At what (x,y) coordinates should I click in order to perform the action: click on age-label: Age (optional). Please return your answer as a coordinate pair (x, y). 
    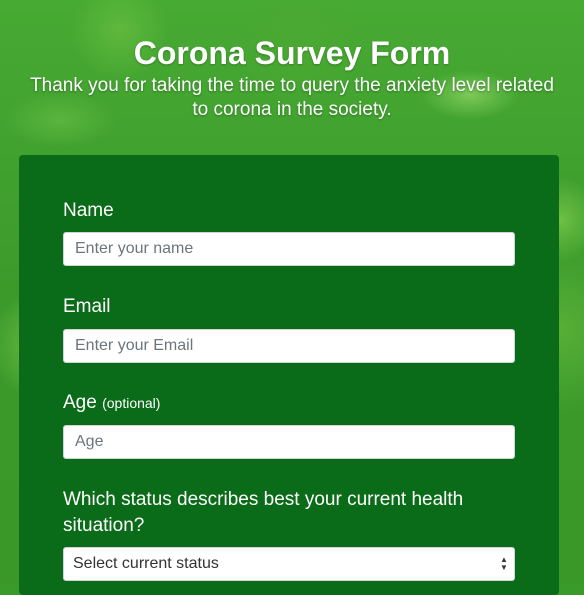
    Looking at the image, I should click on (111, 403).